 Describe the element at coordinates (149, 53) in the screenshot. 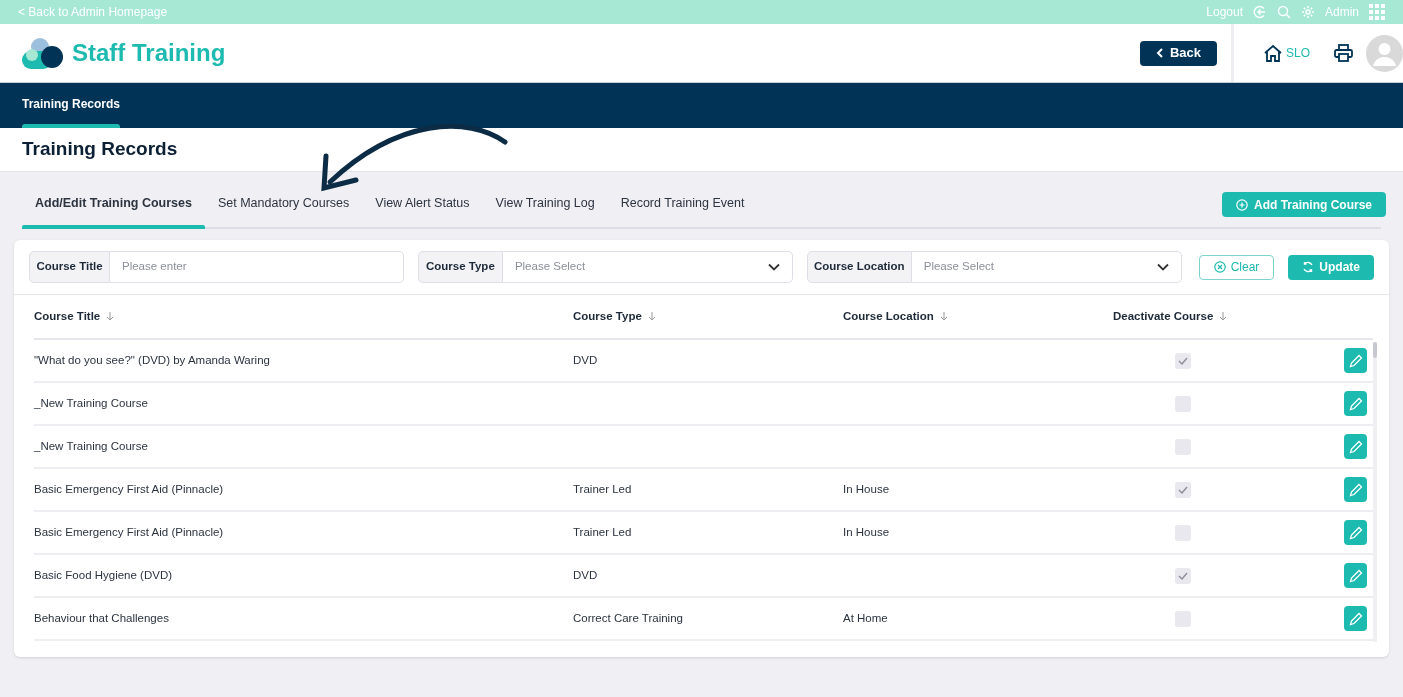

I see `app-title: Staff Training` at that location.